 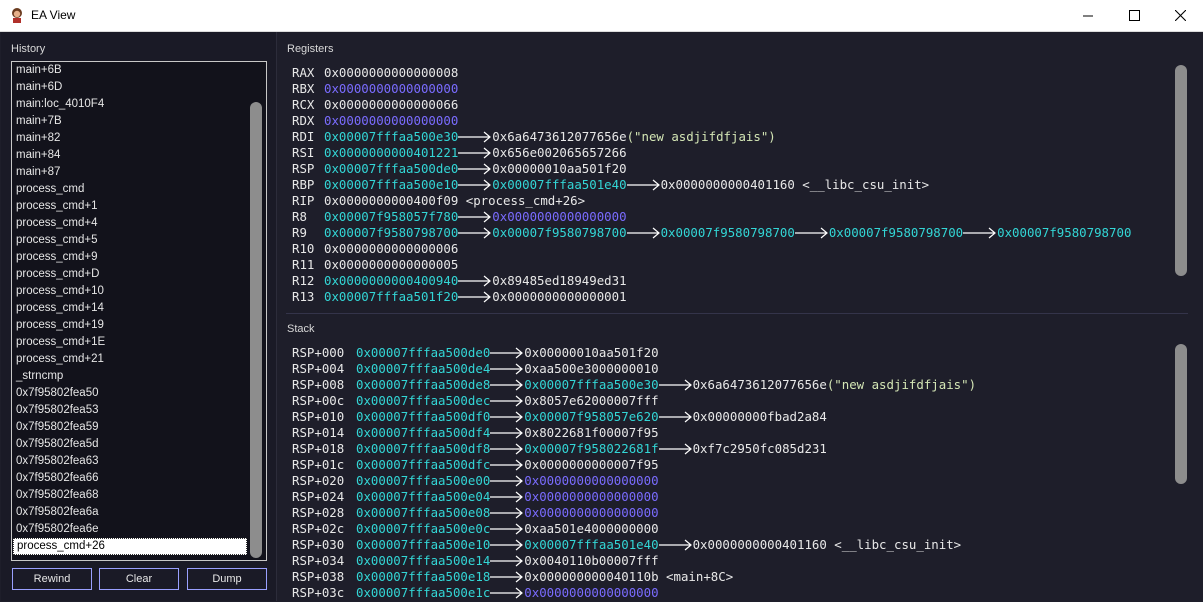 I want to click on pointer-value: 0x00007fffaa500df8, so click(x=423, y=449).